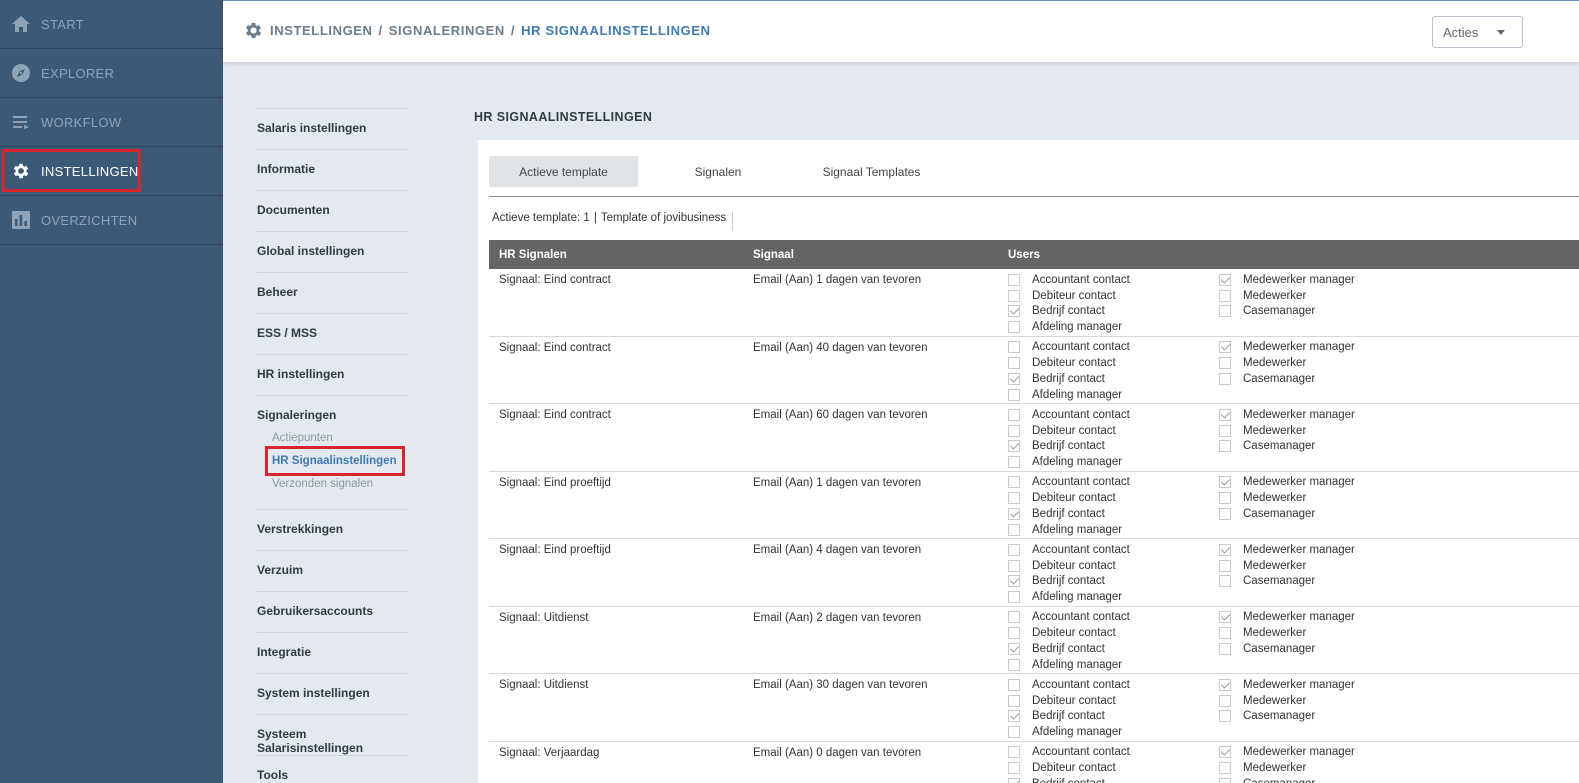 Image resolution: width=1579 pixels, height=783 pixels. I want to click on settings-menu-item: Global instellingen, so click(332, 252).